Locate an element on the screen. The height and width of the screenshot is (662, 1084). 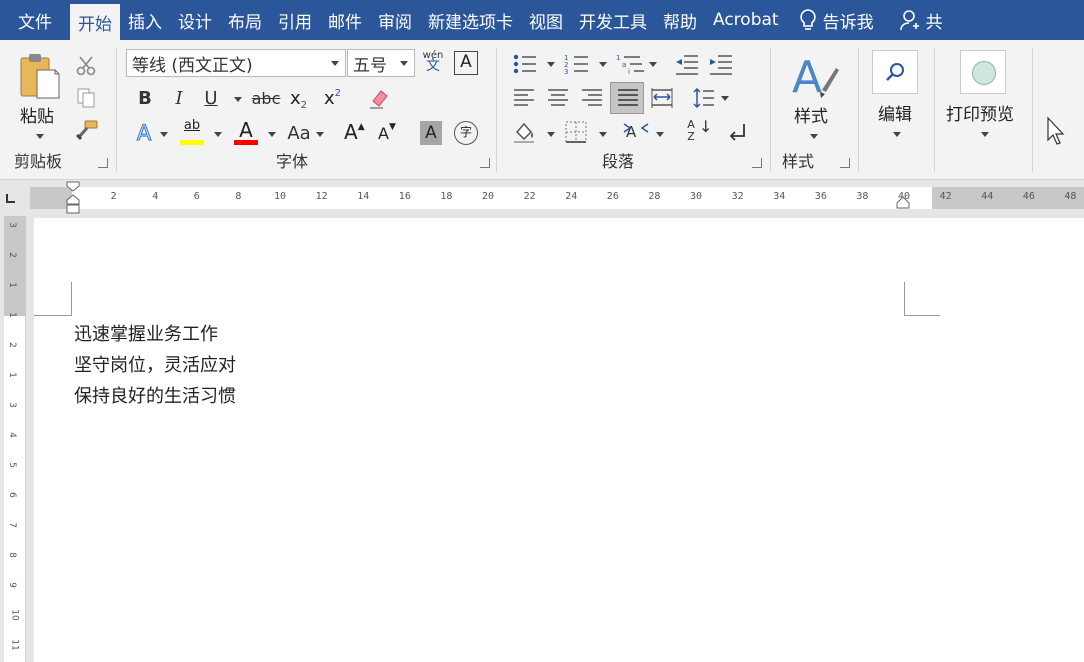
multilevel-dropdown-icon is located at coordinates (653, 64).